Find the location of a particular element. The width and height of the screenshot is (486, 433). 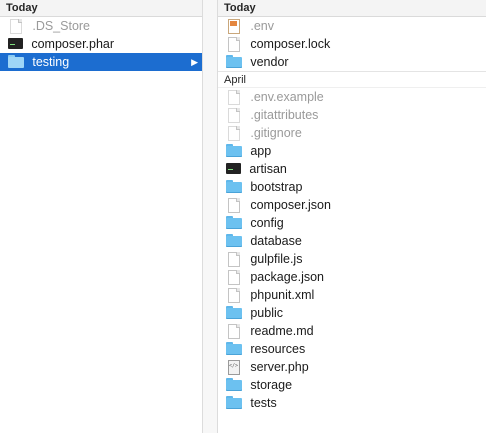

chevron-right-icon: ▶ is located at coordinates (194, 62).